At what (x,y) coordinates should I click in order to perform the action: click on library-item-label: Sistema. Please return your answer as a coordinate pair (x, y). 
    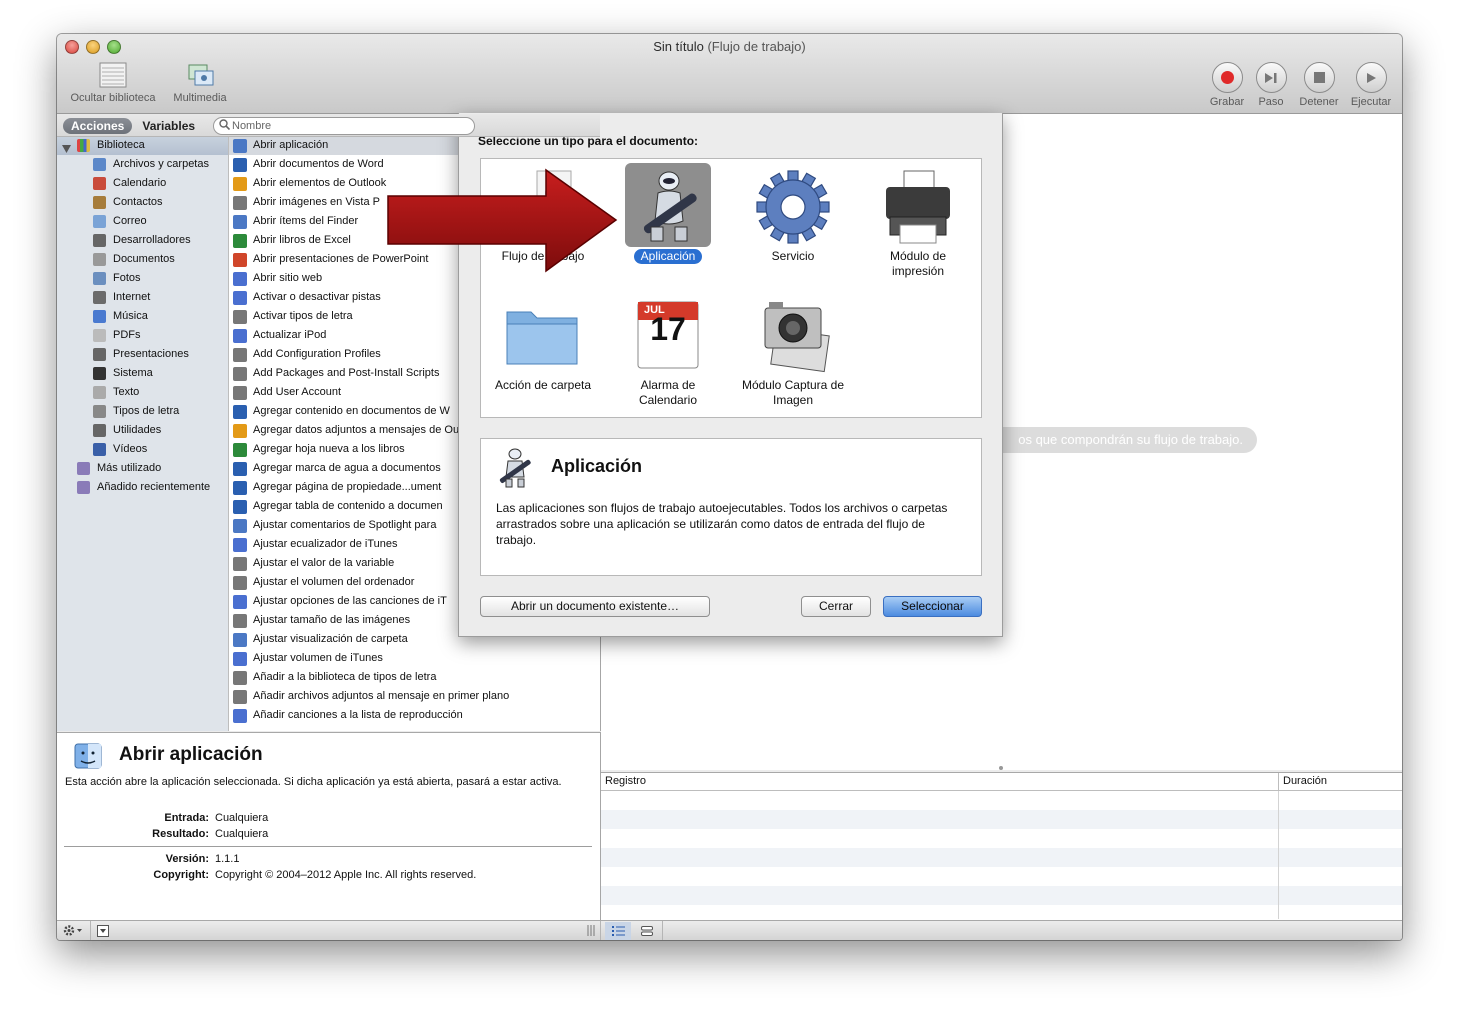
    Looking at the image, I should click on (133, 373).